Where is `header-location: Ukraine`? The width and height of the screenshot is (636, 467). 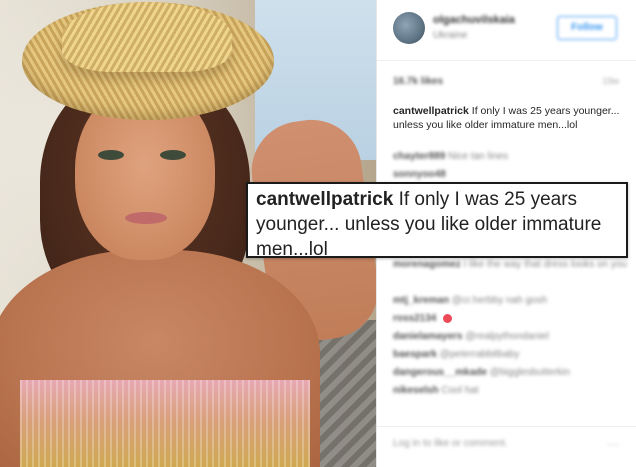
header-location: Ukraine is located at coordinates (450, 35).